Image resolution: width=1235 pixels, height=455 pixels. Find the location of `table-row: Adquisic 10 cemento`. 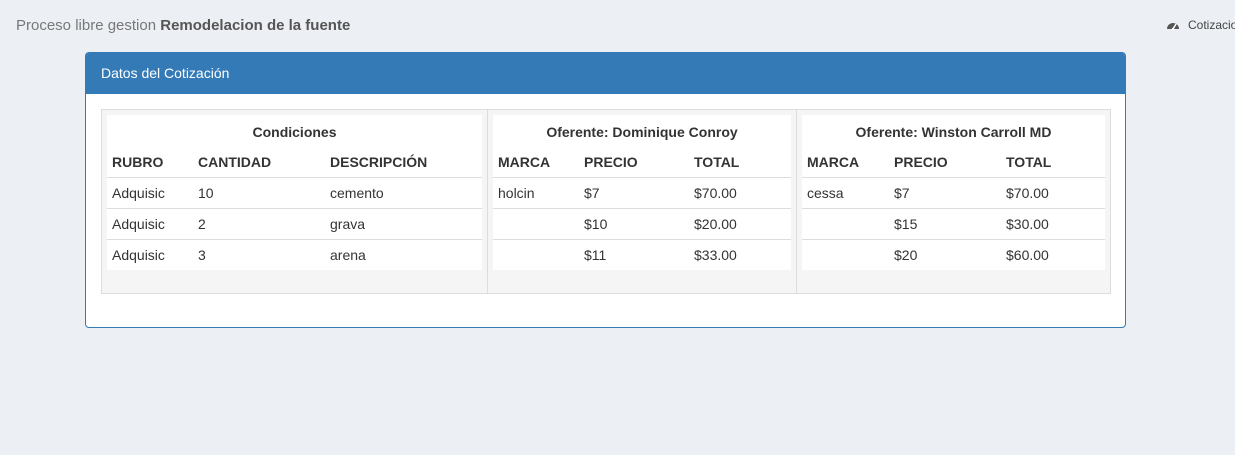

table-row: Adquisic 10 cemento is located at coordinates (294, 193).